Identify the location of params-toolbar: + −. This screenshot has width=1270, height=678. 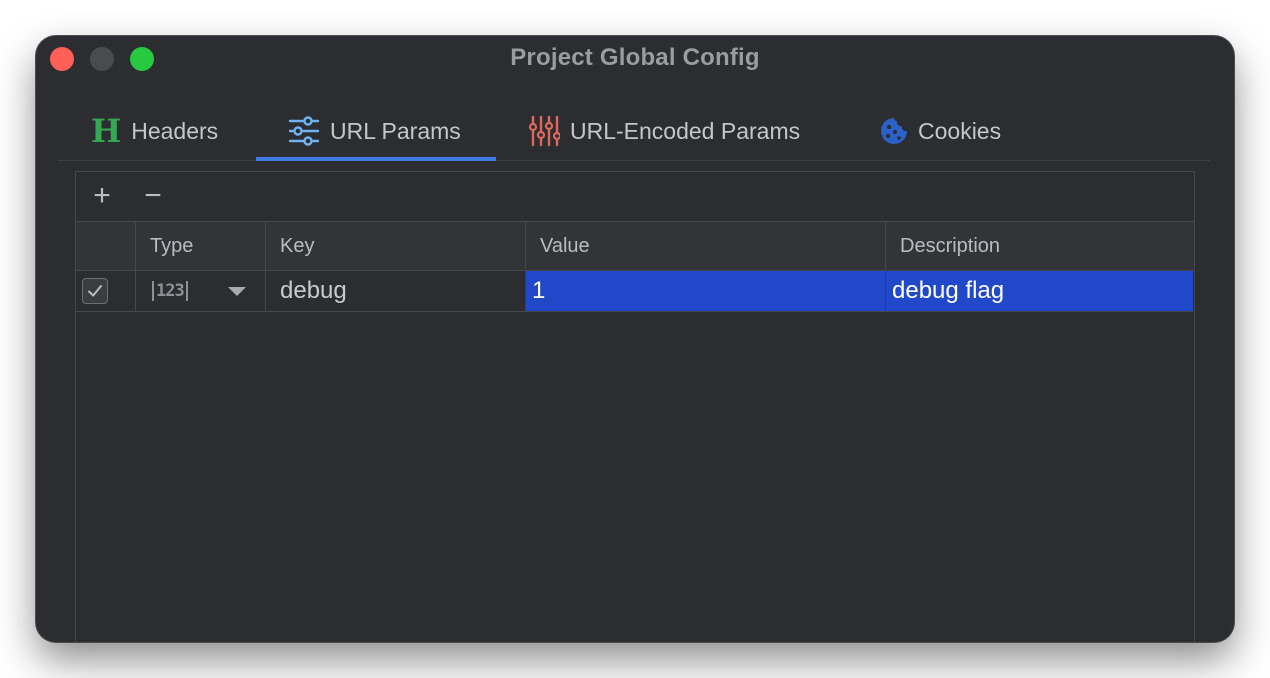
(635, 197).